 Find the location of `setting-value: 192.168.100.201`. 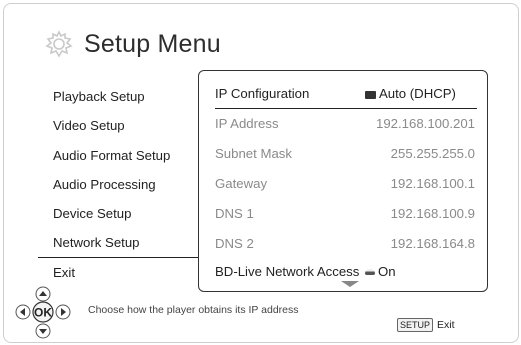

setting-value: 192.168.100.201 is located at coordinates (425, 123).